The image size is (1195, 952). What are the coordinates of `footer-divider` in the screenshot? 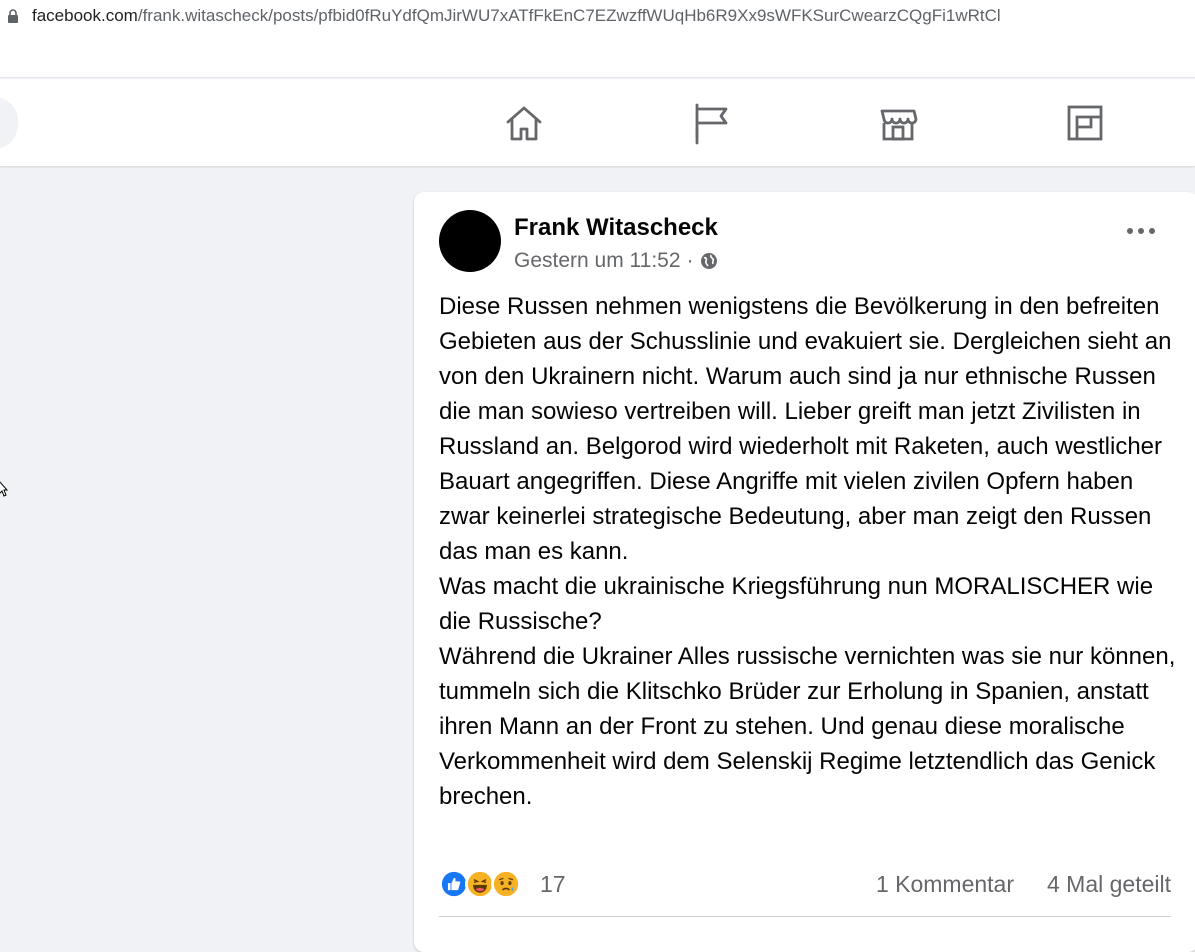 It's located at (805, 916).